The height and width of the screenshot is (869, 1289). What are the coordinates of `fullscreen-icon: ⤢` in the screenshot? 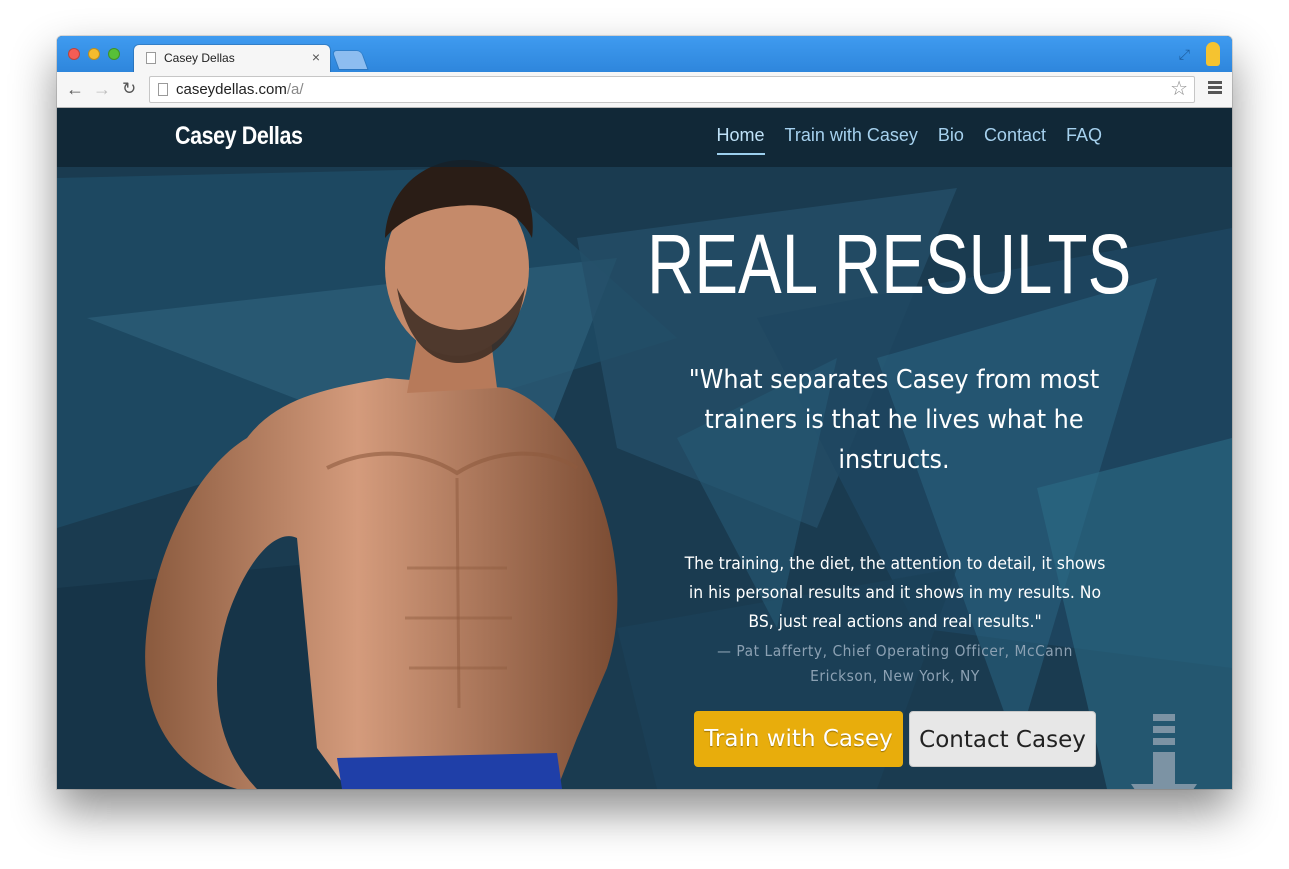 It's located at (1184, 54).